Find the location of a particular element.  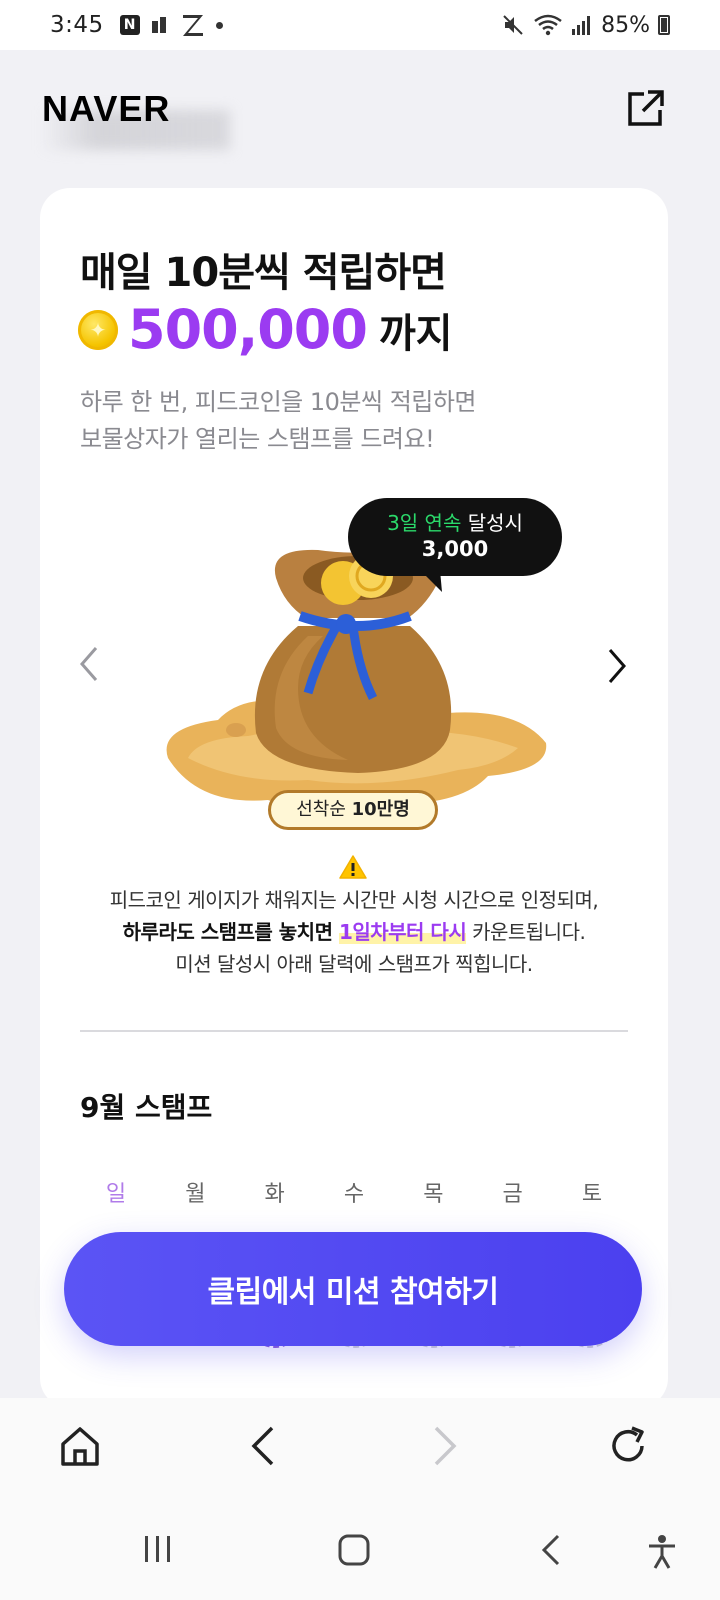

notice-line-3: 미션 달성시 아래 달력에 스탬프가 찍힙니다. is located at coordinates (354, 964).